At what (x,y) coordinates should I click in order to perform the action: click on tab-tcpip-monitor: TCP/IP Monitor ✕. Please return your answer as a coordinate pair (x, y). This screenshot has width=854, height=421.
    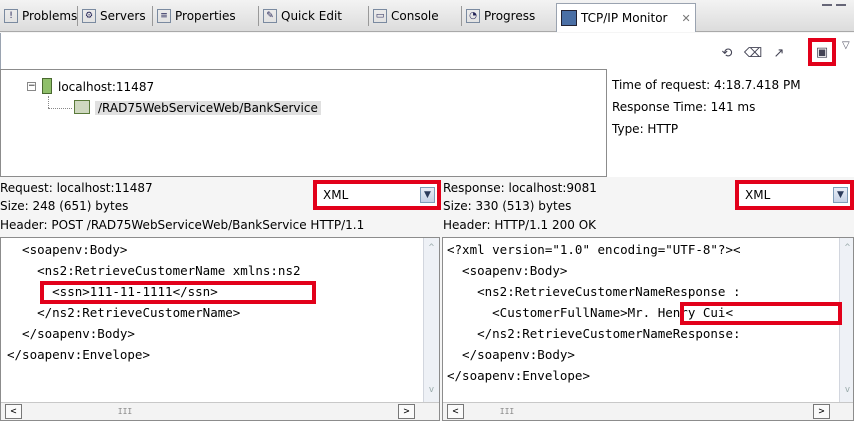
    Looking at the image, I should click on (626, 17).